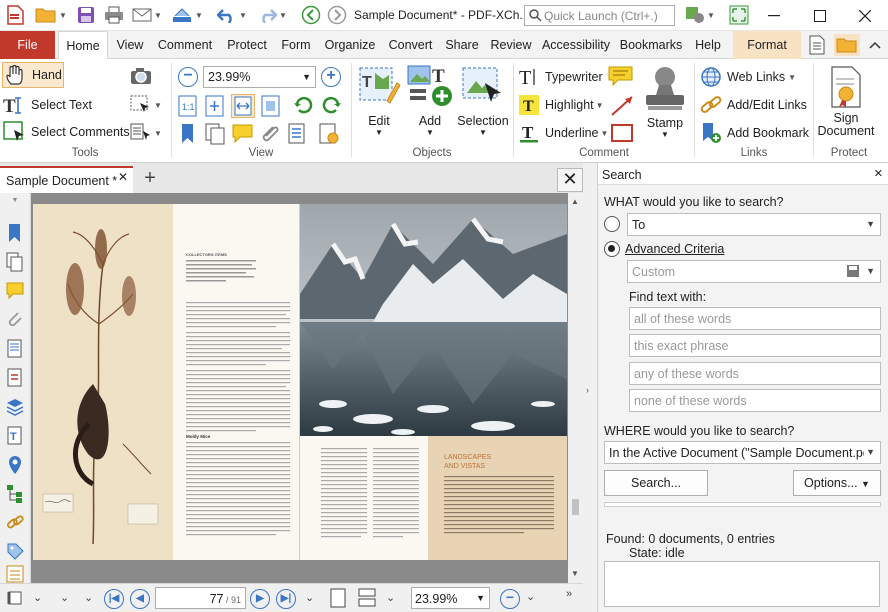 The width and height of the screenshot is (888, 612). Describe the element at coordinates (15, 290) in the screenshot. I see `comments-sidebar-icon` at that location.